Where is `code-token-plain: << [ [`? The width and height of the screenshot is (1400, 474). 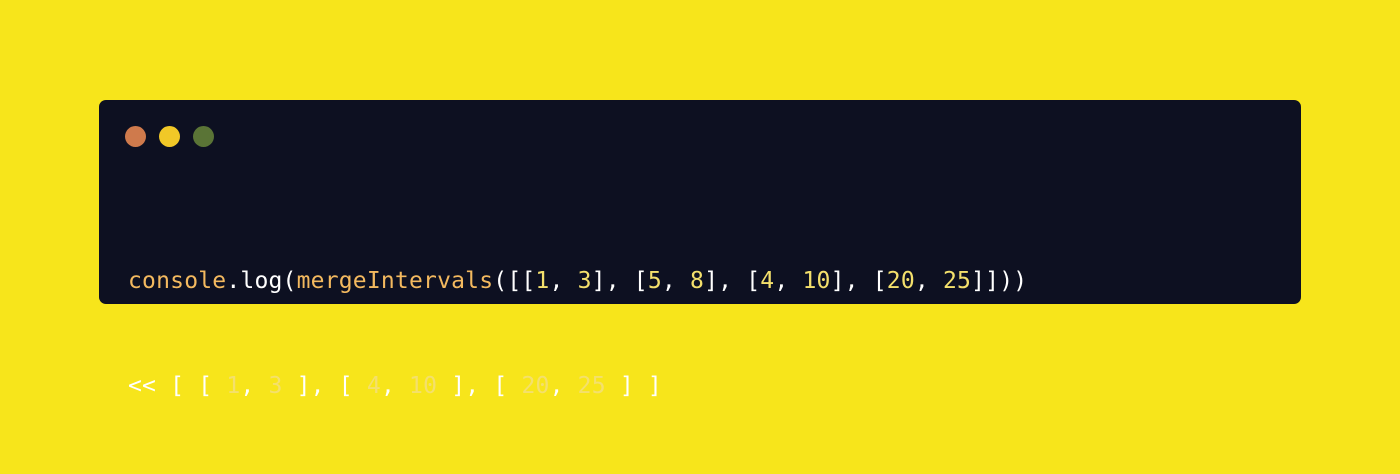 code-token-plain: << [ [ is located at coordinates (177, 386).